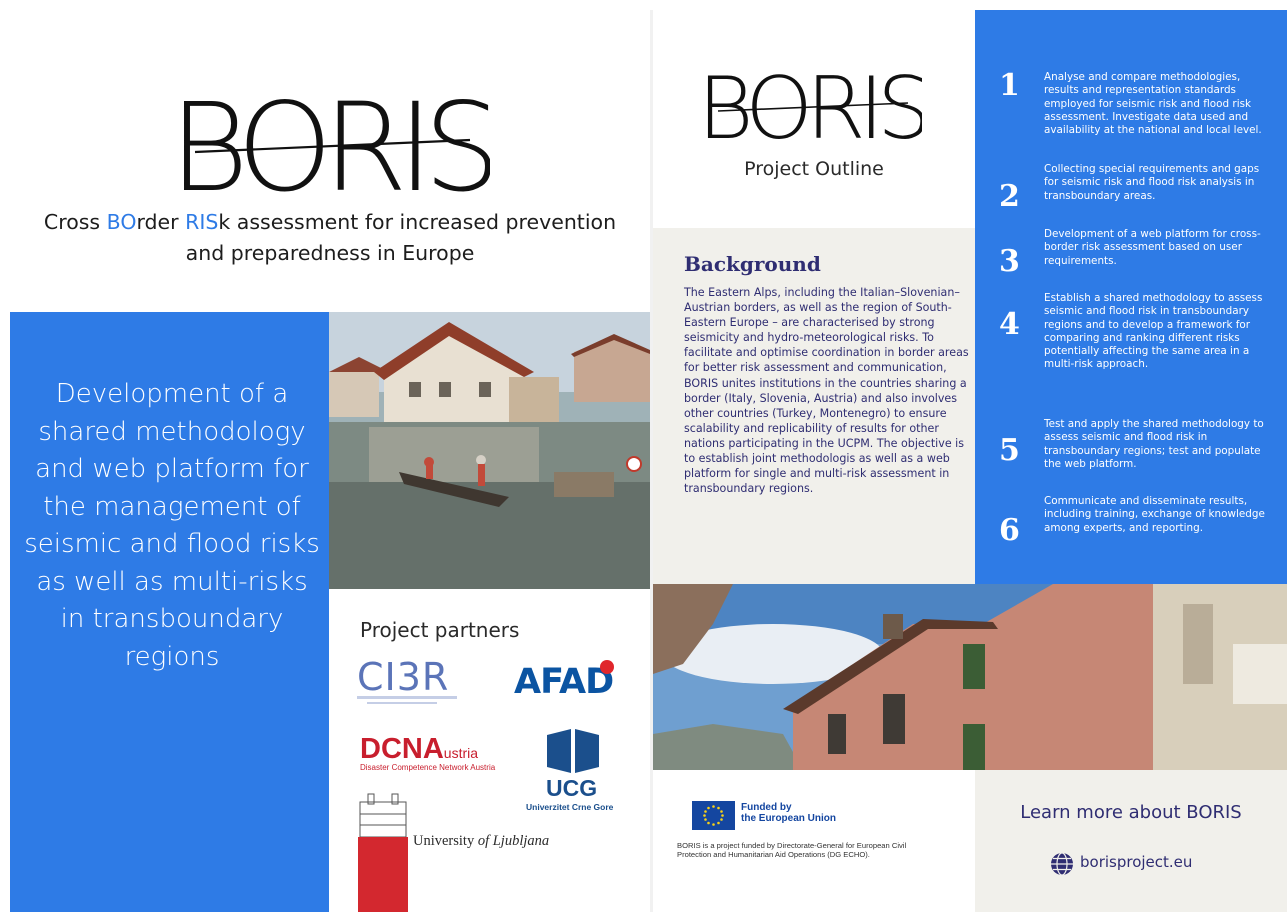 The height and width of the screenshot is (912, 1287). Describe the element at coordinates (814, 169) in the screenshot. I see `outline-title: Project Outline` at that location.